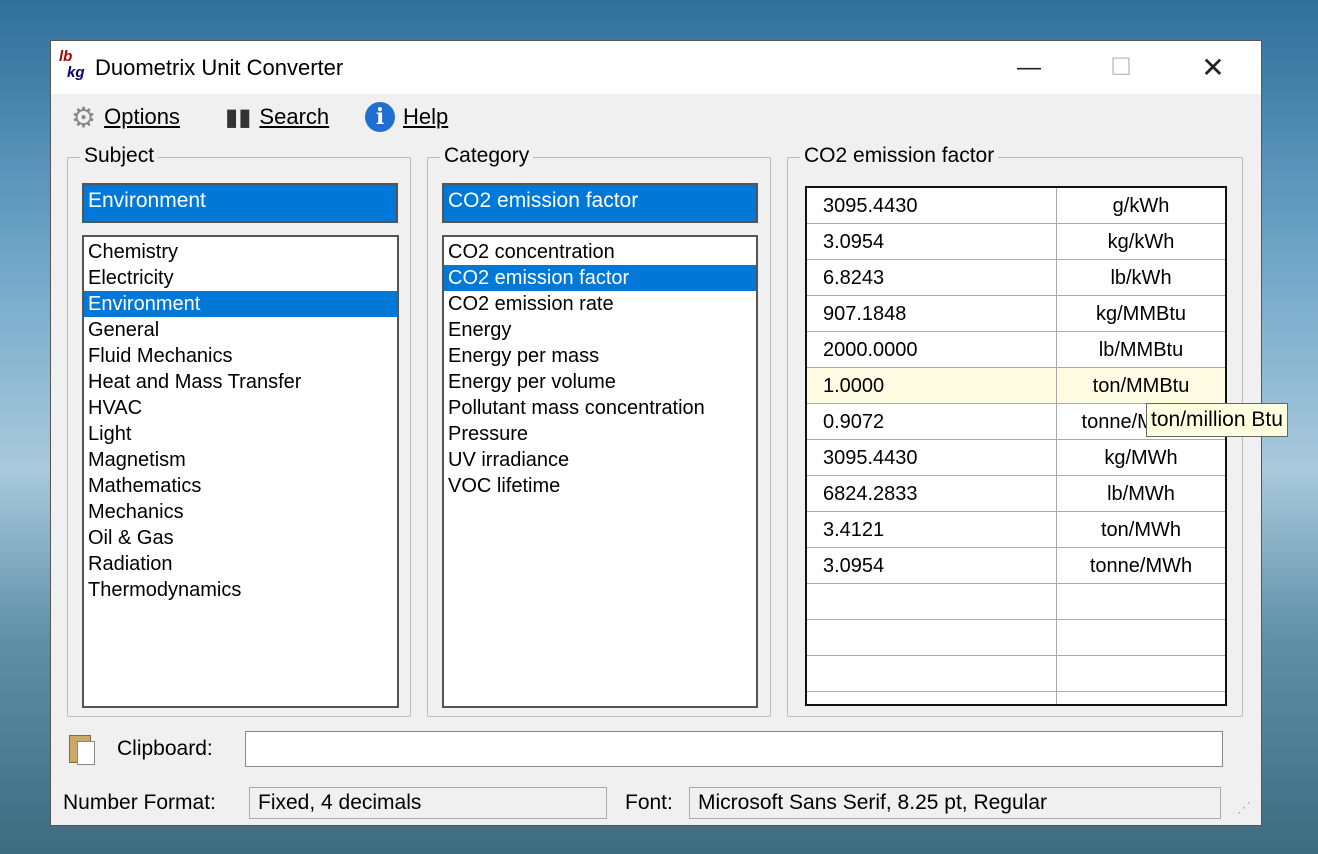 The height and width of the screenshot is (854, 1318). I want to click on category-list-item: Pollutant mass concentration, so click(600, 408).